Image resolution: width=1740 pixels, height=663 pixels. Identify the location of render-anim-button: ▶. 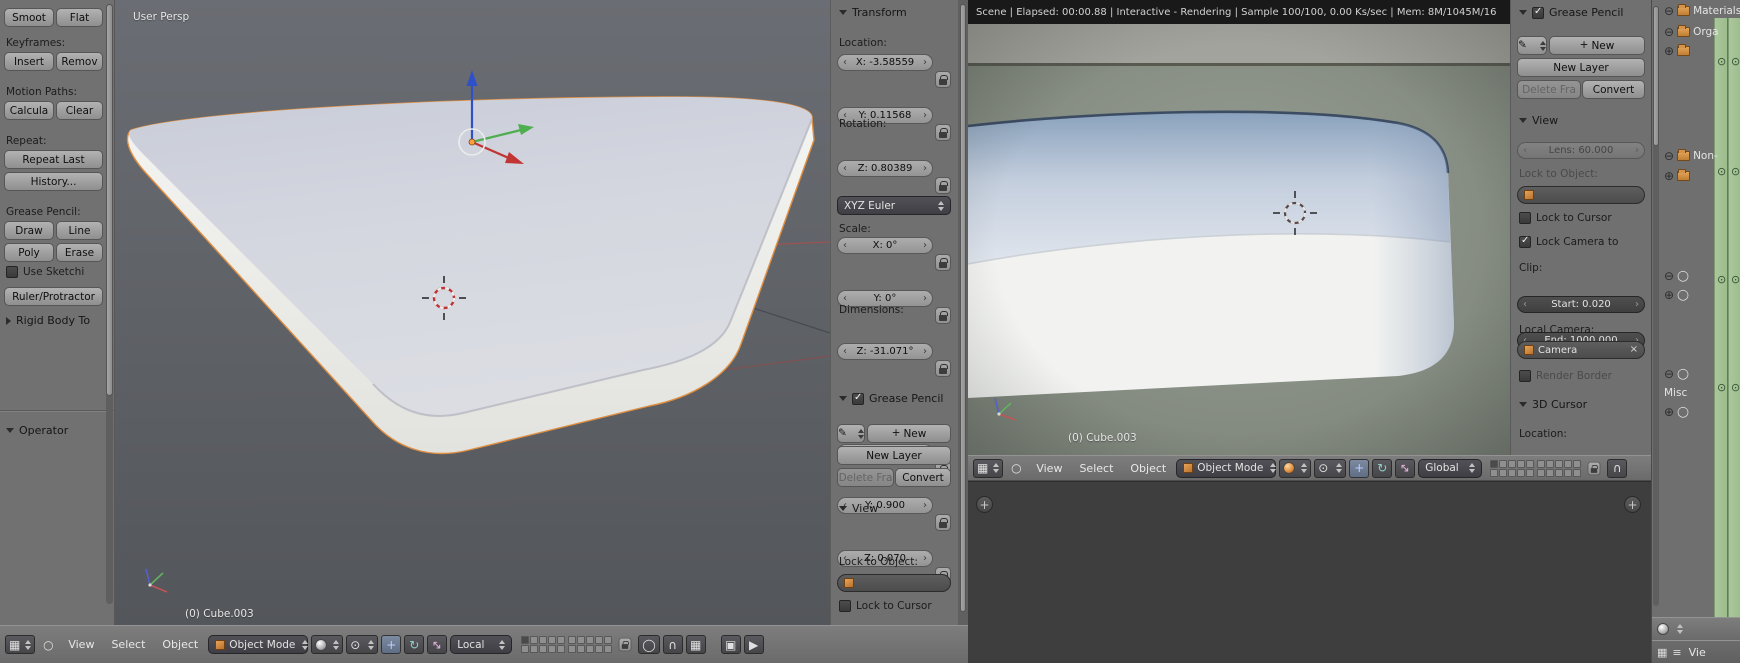
(753, 644).